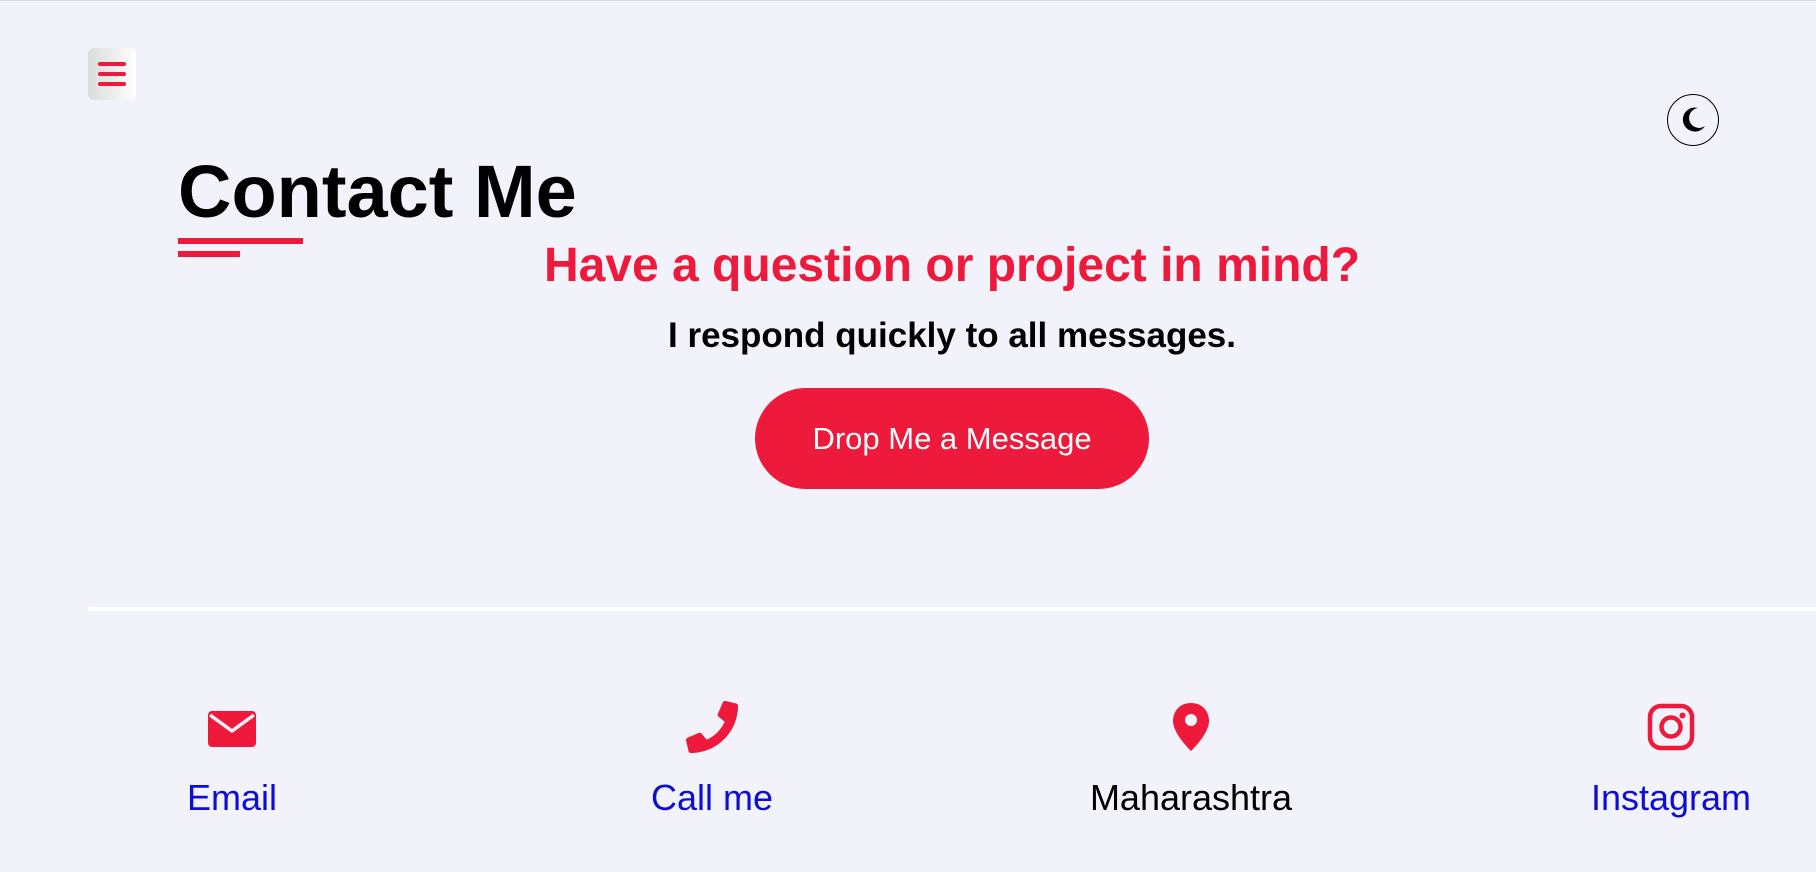  I want to click on moon-icon, so click(1693, 119).